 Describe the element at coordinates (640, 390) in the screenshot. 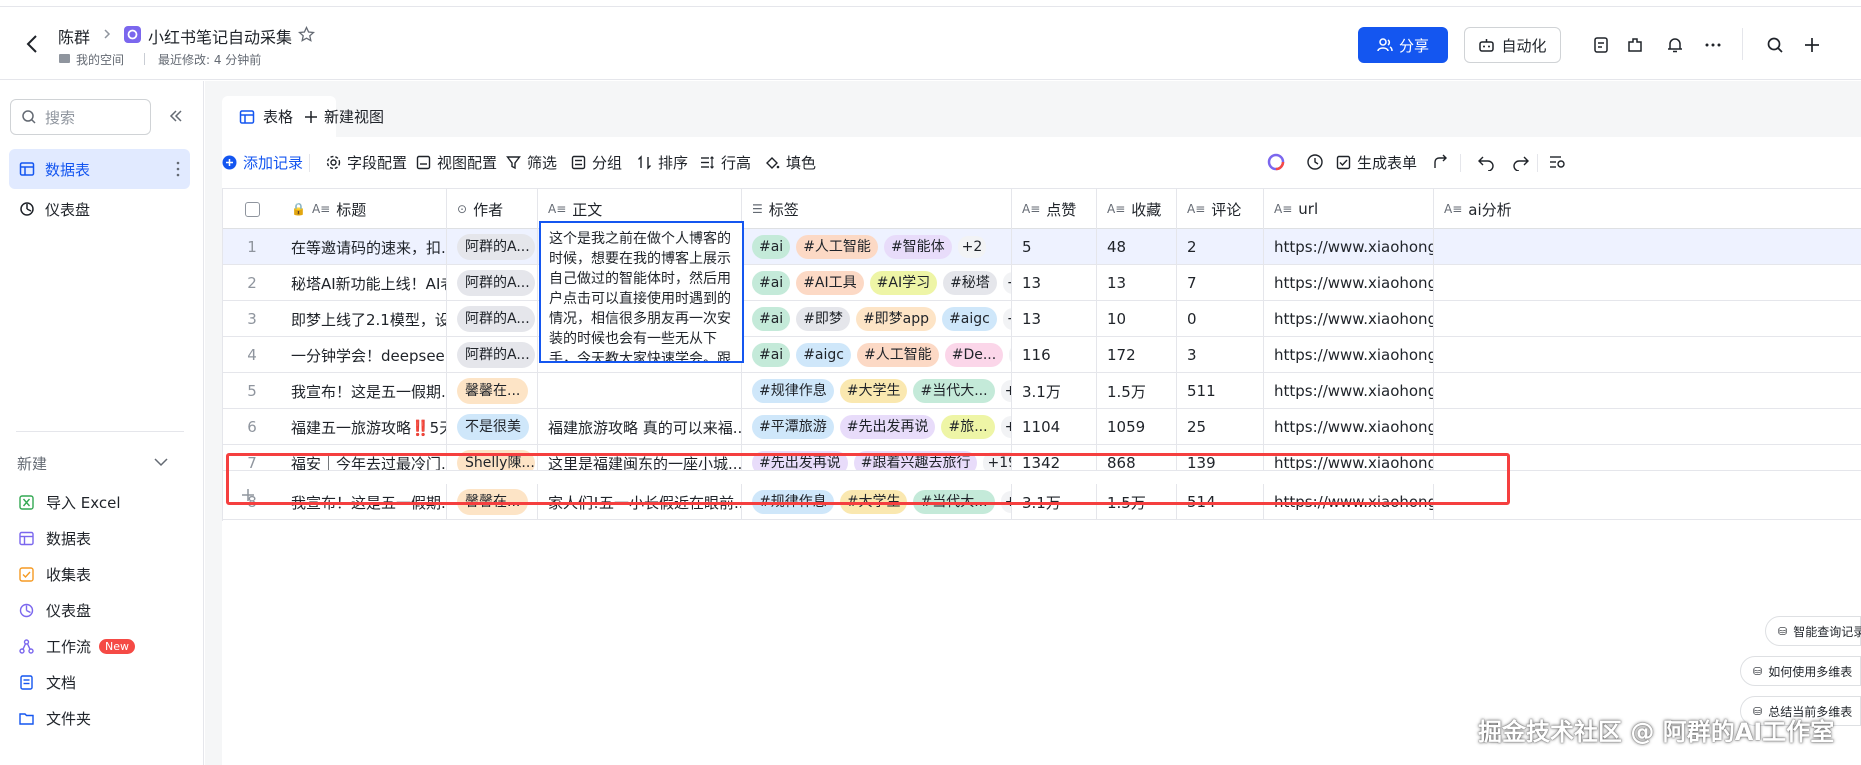

I see `cell-body` at that location.